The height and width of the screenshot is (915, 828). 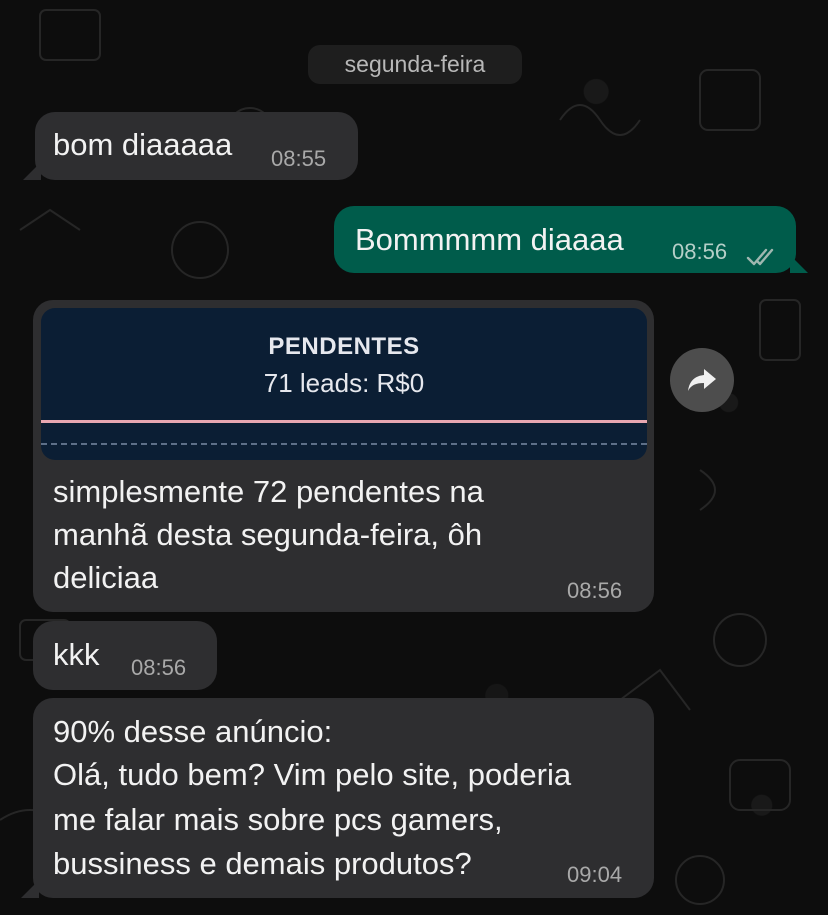 I want to click on attachment-title: PENDENTES, so click(x=344, y=346).